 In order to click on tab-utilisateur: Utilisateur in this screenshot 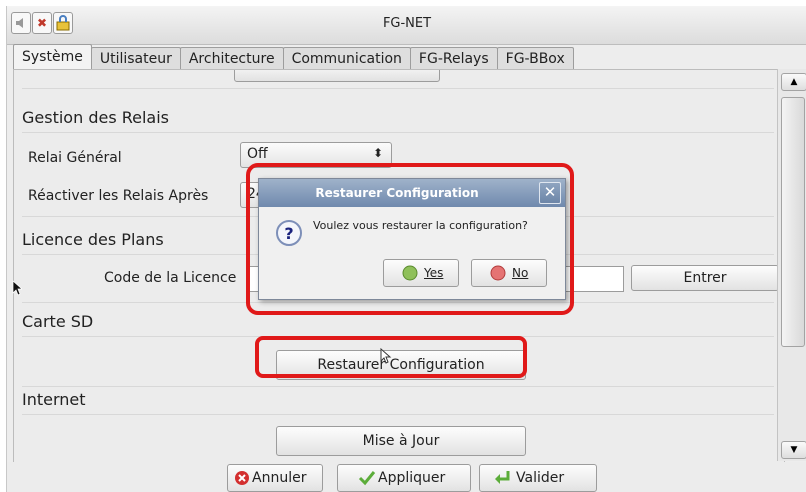, I will do `click(135, 58)`.